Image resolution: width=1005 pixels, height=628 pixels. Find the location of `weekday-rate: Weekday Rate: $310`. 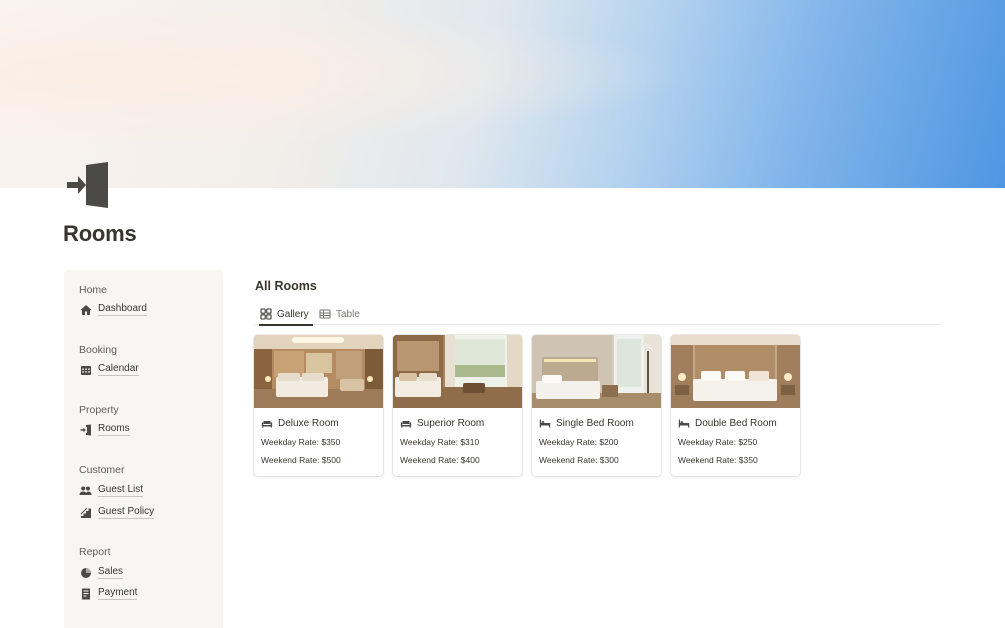

weekday-rate: Weekday Rate: $310 is located at coordinates (440, 442).